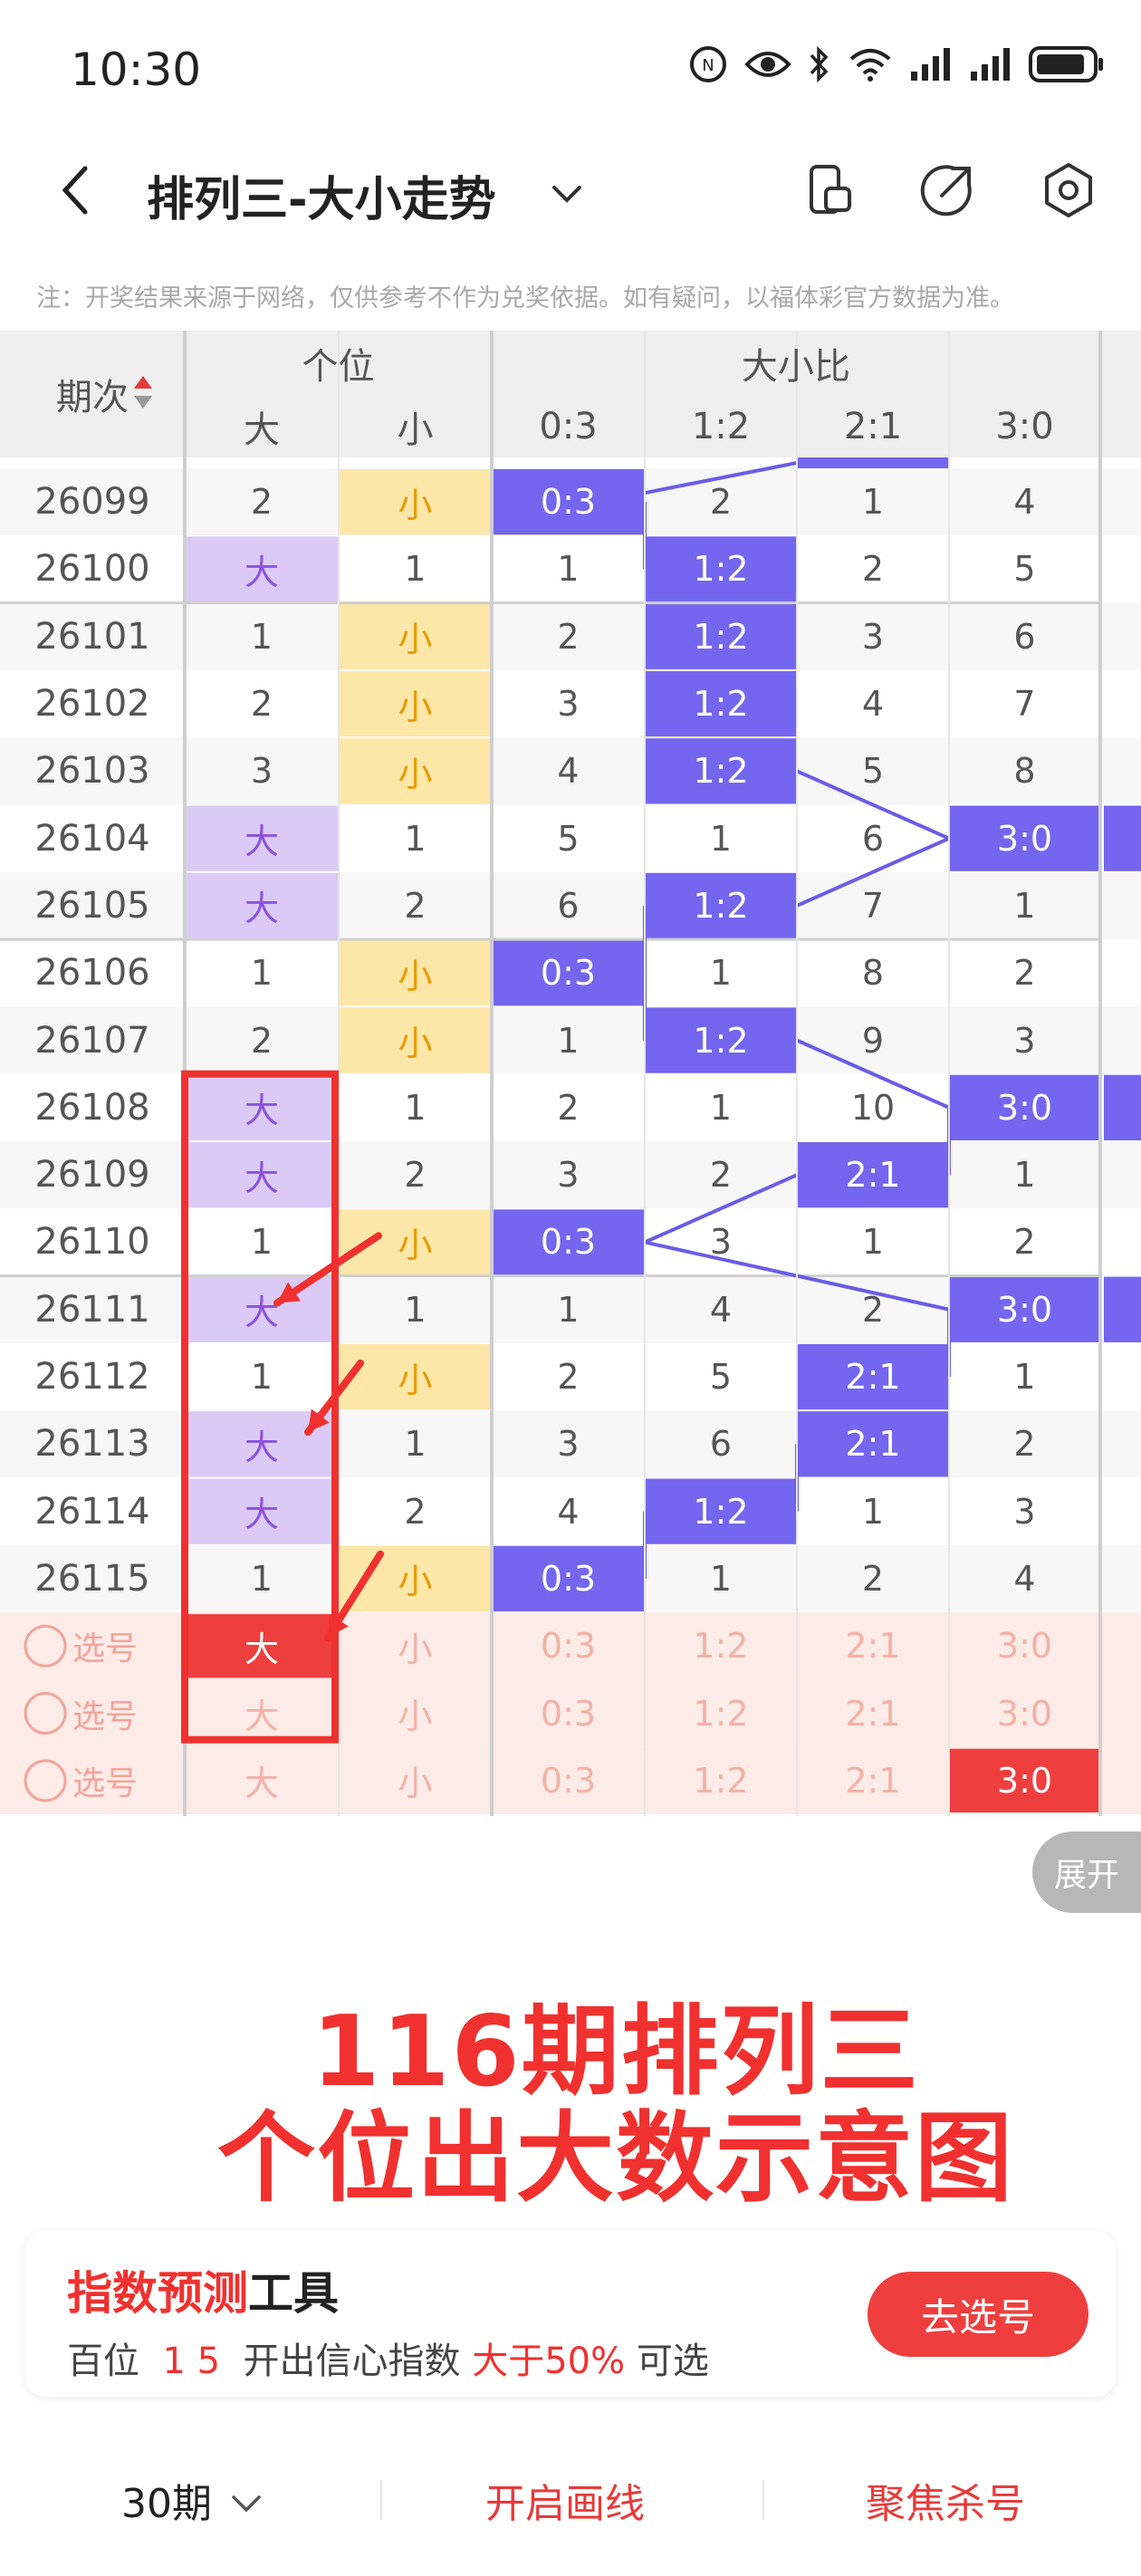  I want to click on desc-percent: 大于50%, so click(549, 2361).